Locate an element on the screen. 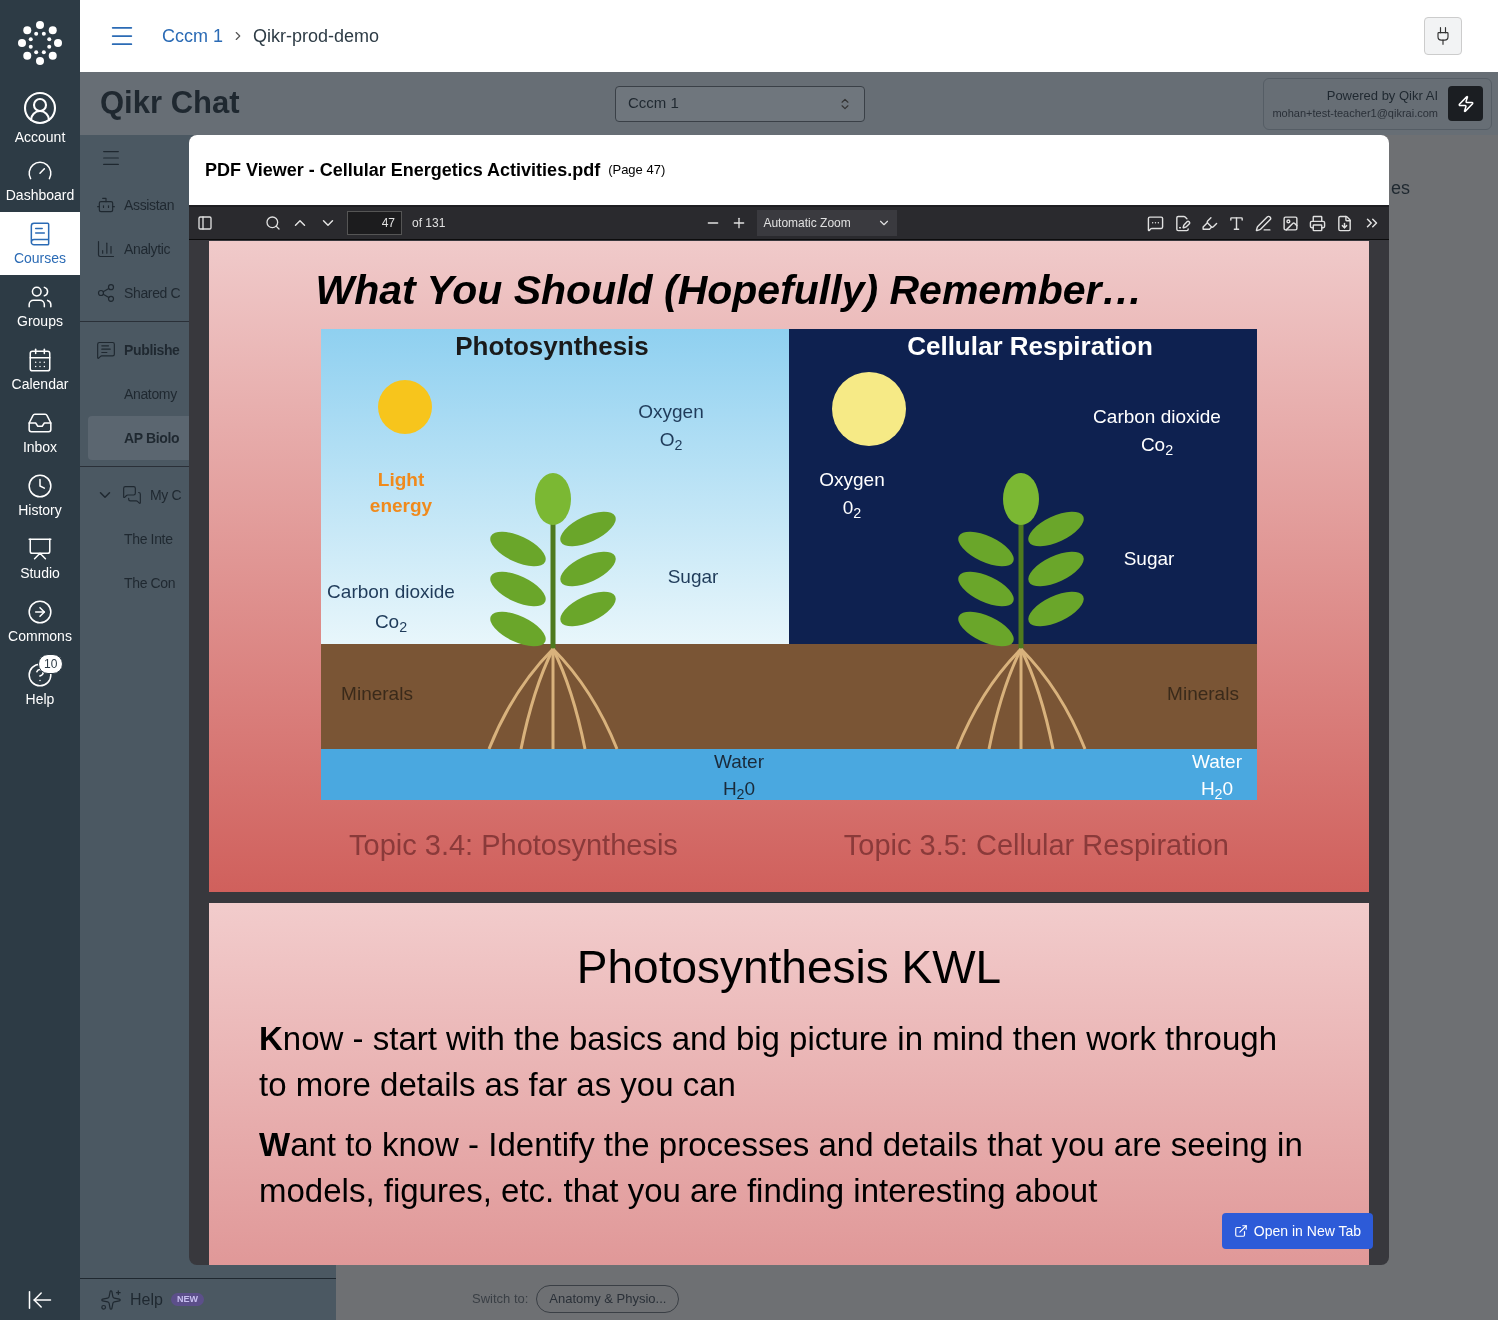 The image size is (1498, 1320). illustration-label: energy is located at coordinates (401, 506).